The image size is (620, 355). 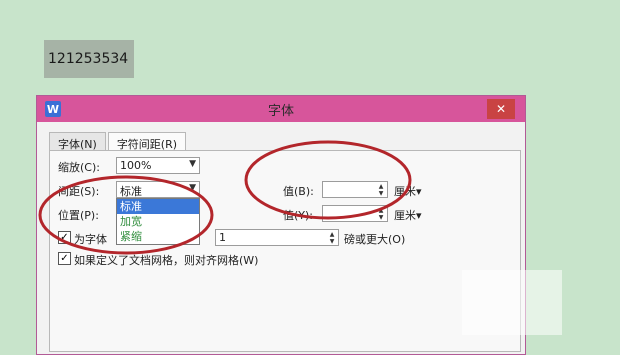 I want to click on kerning-suffix: 磅或更大(O), so click(x=375, y=239).